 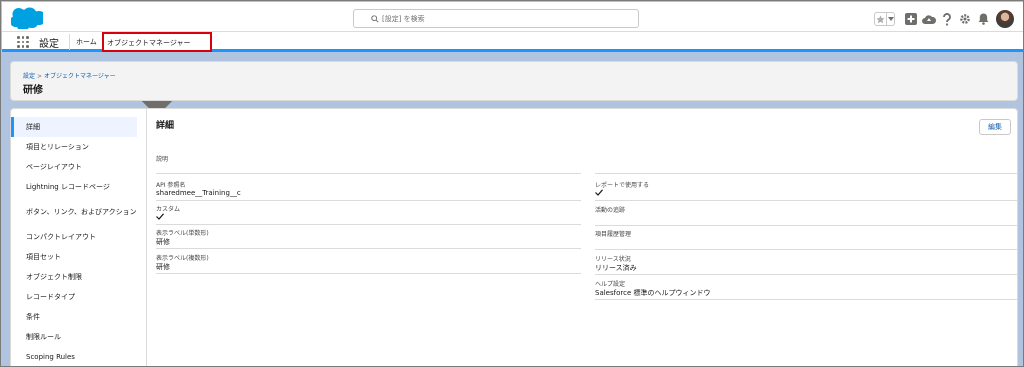 I want to click on field-label-plural: 表示ラベル(複数形) 研修, so click(x=368, y=263).